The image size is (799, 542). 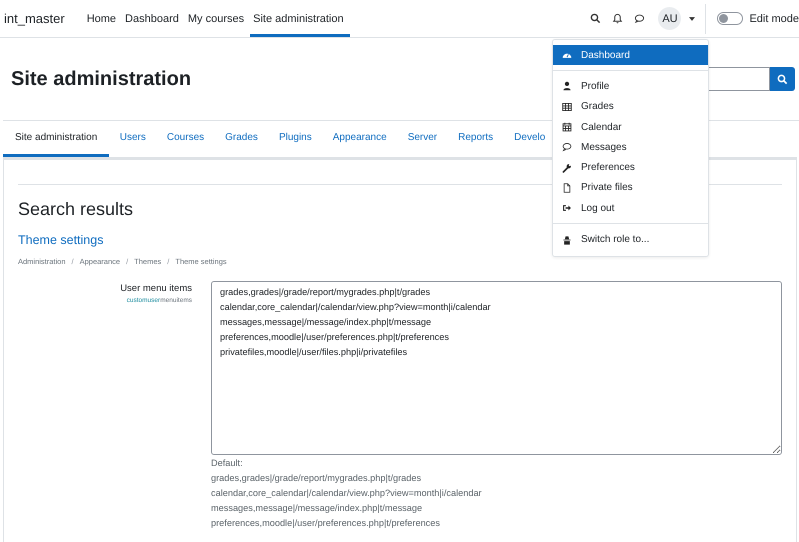 I want to click on tab: Reports, so click(x=476, y=139).